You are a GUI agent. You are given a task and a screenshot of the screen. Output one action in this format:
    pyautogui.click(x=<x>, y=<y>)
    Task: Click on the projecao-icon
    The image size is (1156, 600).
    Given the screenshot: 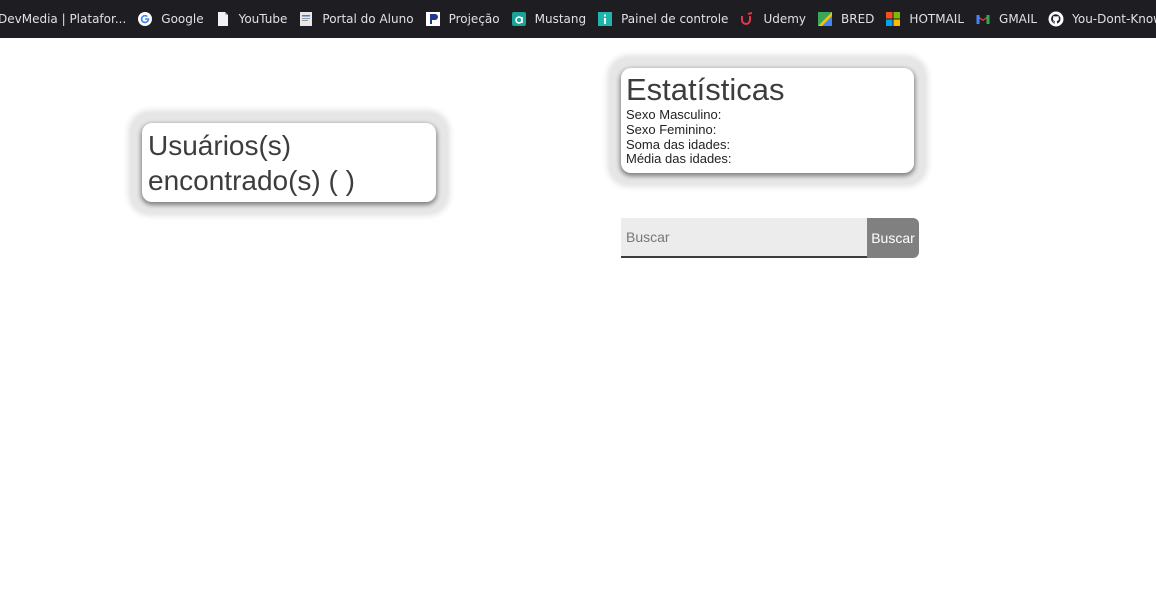 What is the action you would take?
    pyautogui.click(x=433, y=19)
    